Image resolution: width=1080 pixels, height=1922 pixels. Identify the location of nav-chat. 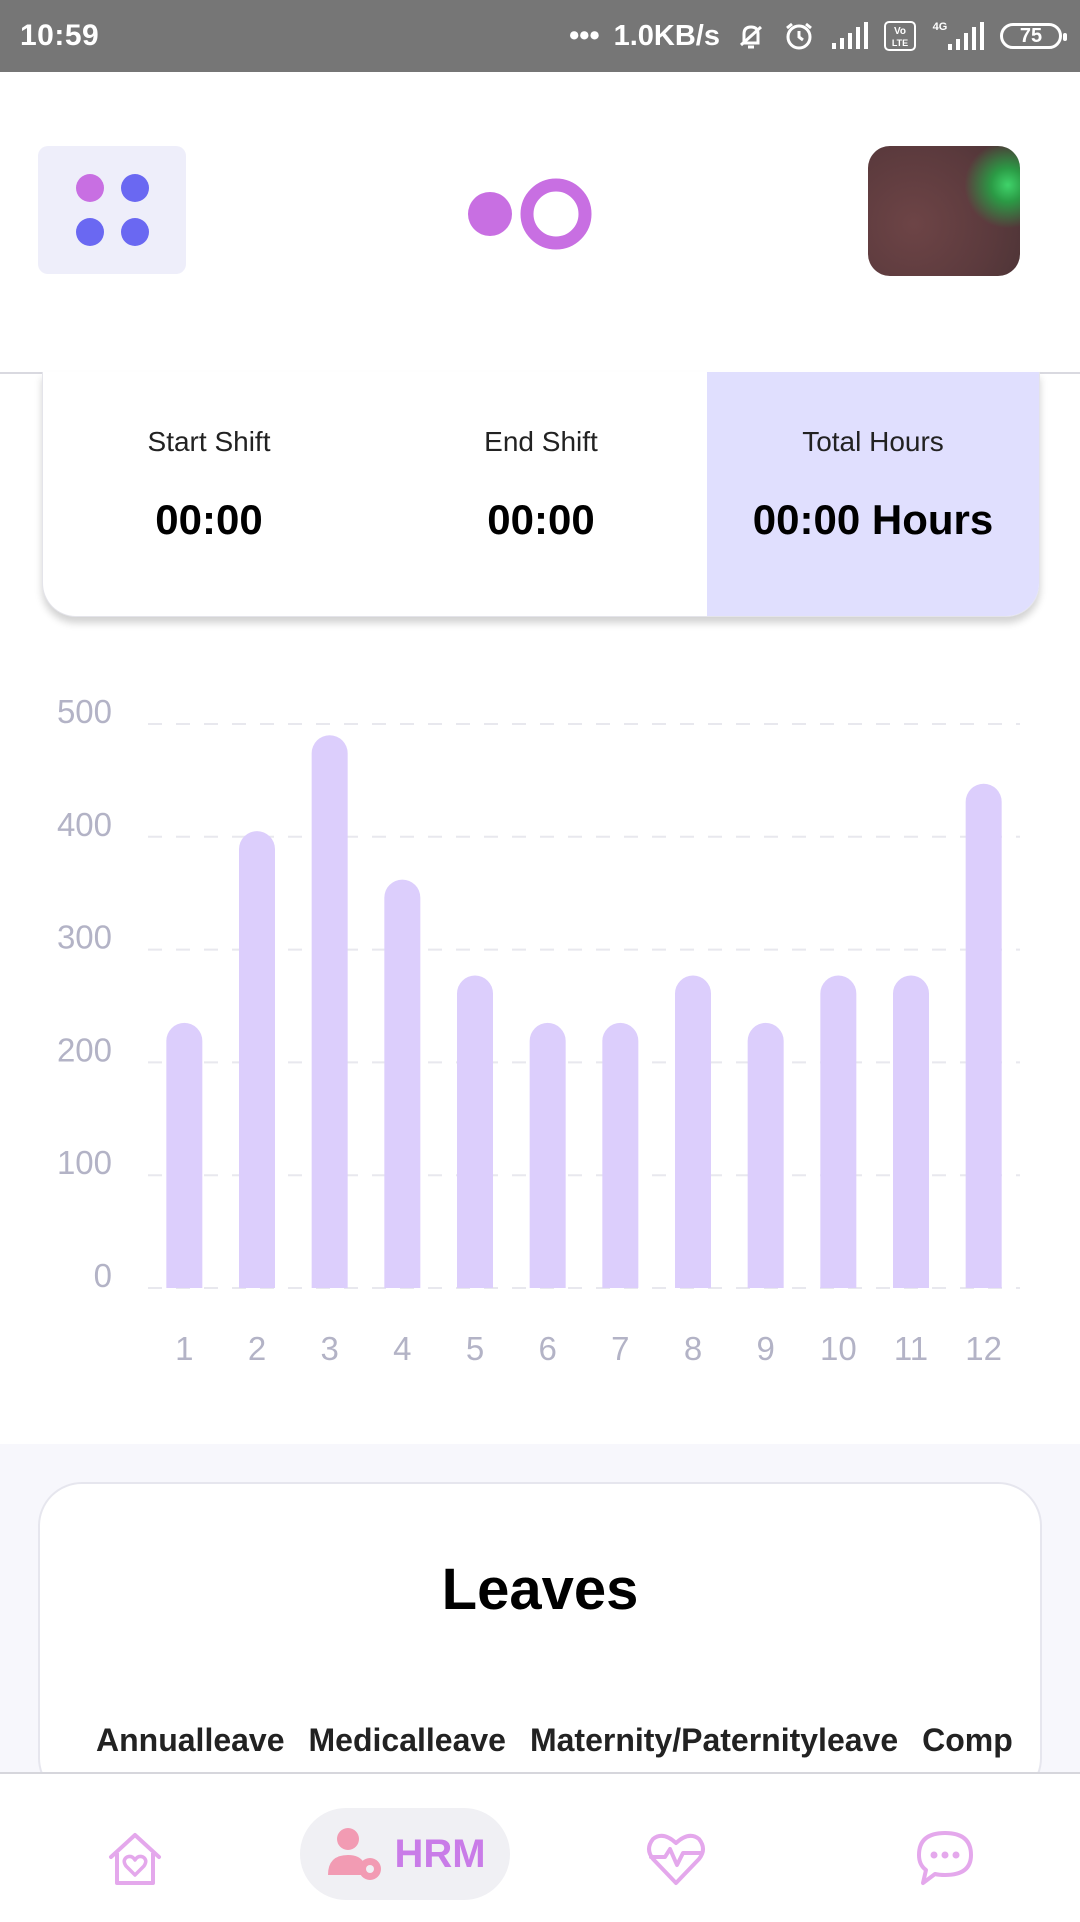
(945, 1857).